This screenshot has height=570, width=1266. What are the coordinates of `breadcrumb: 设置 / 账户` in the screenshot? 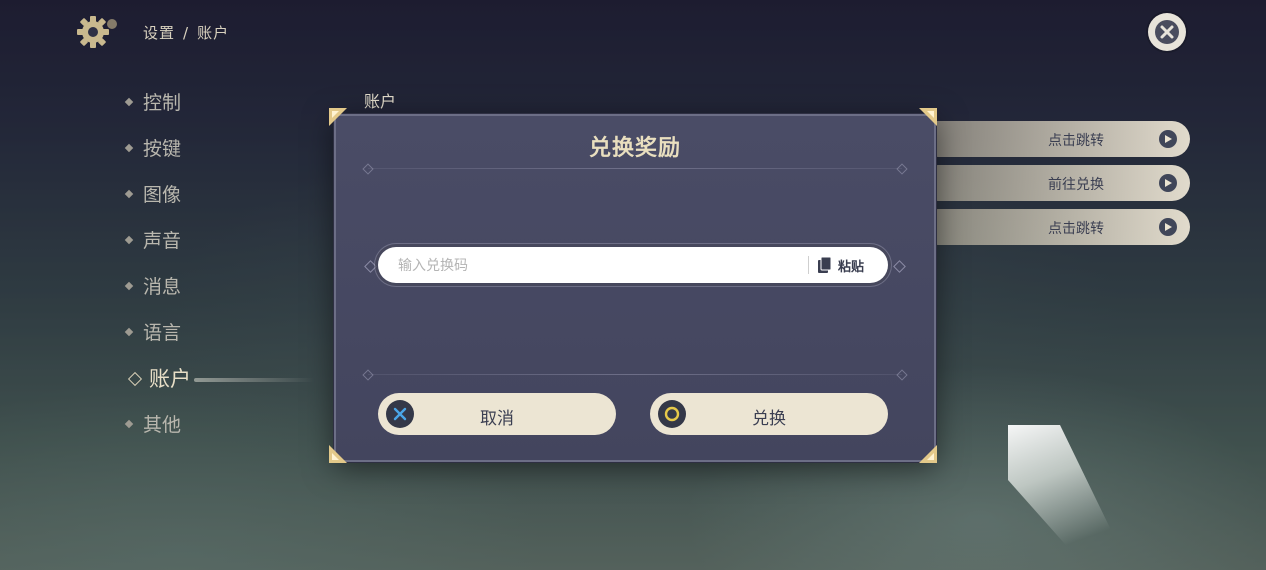 It's located at (186, 32).